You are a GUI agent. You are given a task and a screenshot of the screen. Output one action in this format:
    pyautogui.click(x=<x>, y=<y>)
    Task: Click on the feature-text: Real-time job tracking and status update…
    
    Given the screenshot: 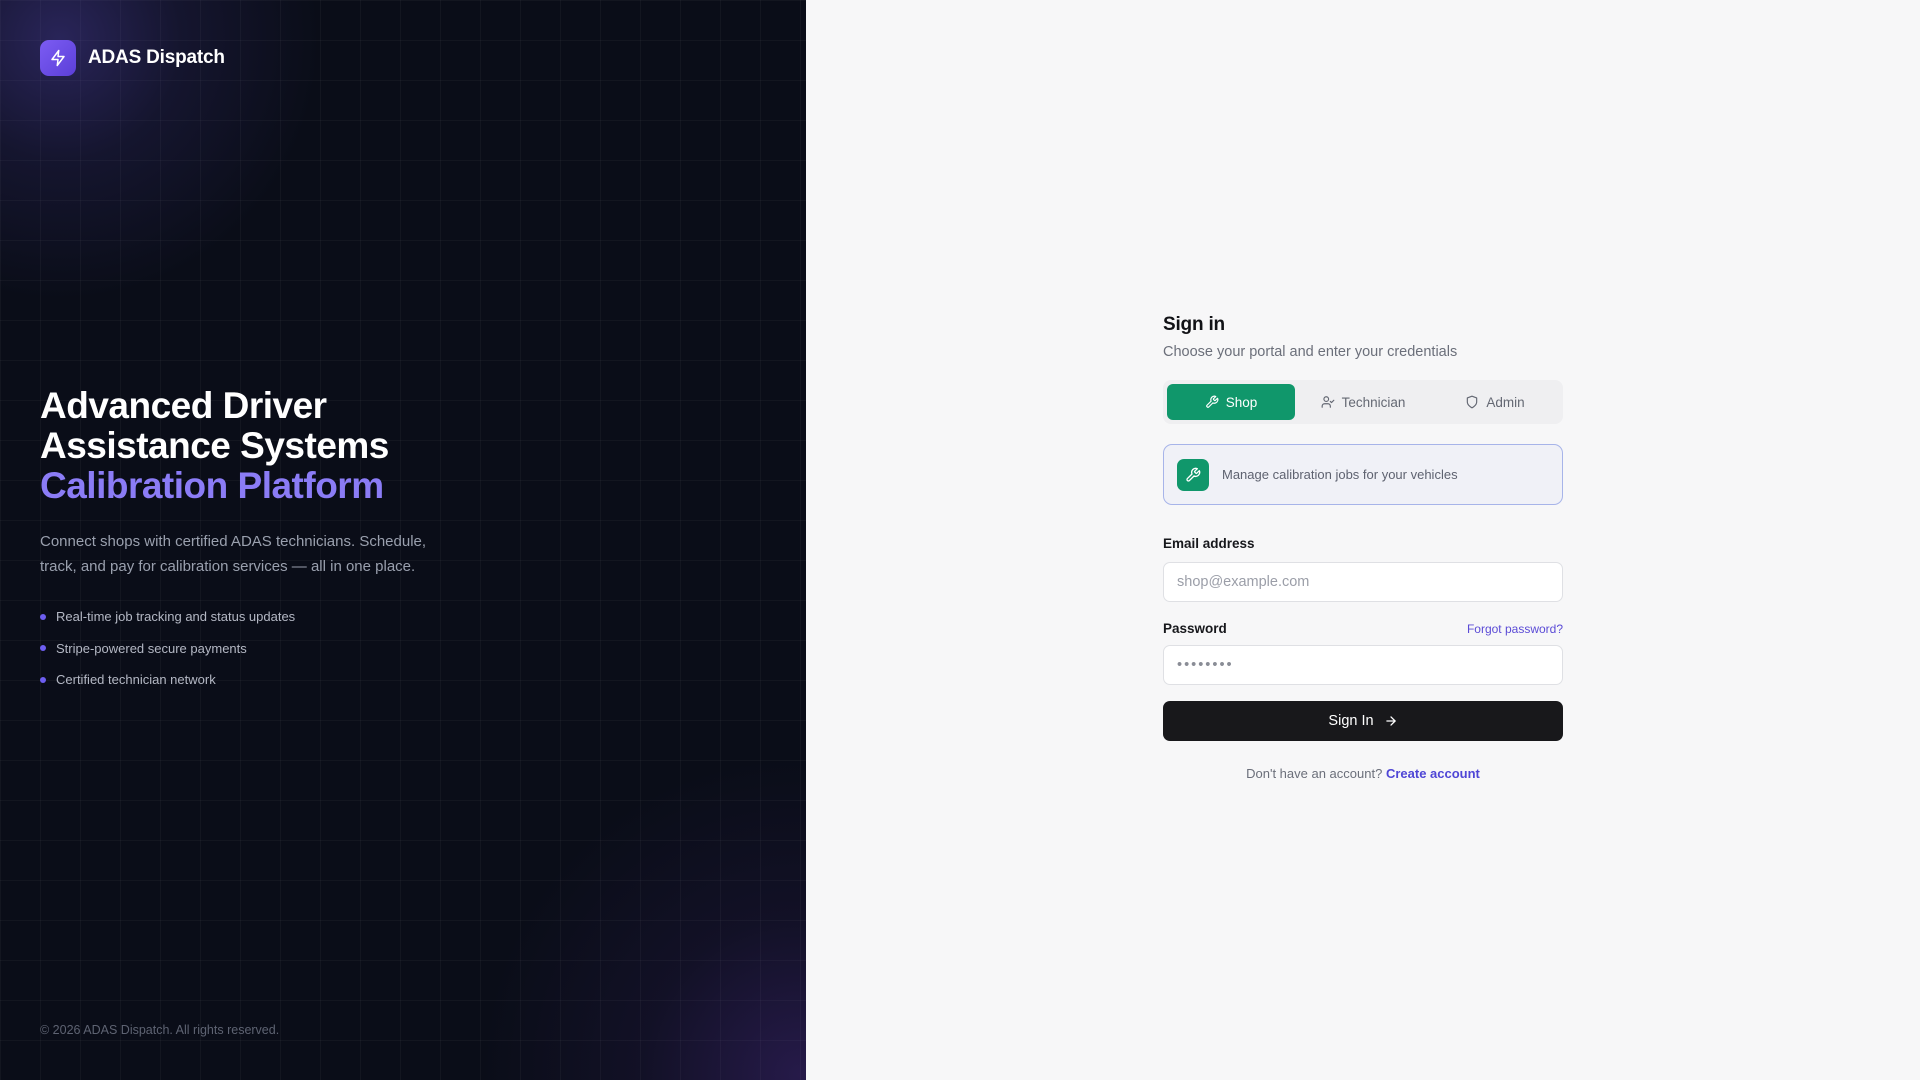 What is the action you would take?
    pyautogui.click(x=176, y=617)
    